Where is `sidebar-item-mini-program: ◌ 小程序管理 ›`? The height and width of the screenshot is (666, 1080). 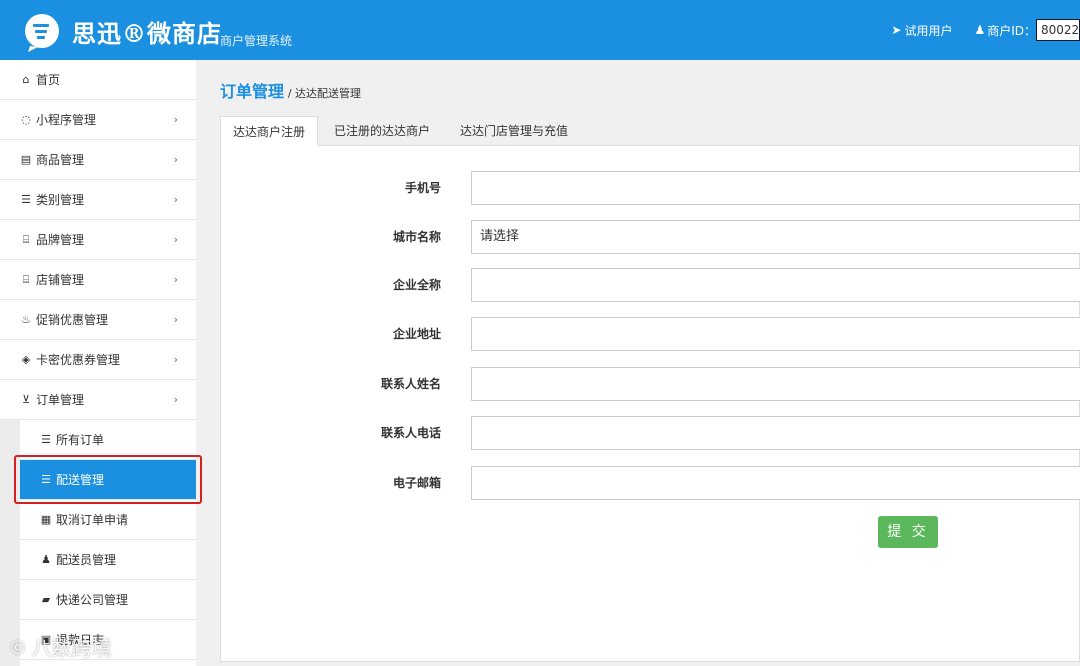
sidebar-item-mini-program: ◌ 小程序管理 › is located at coordinates (98, 120).